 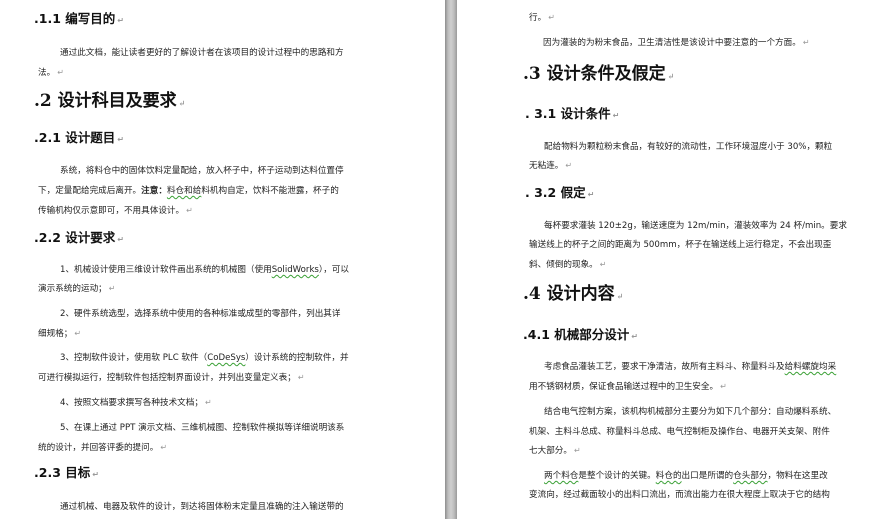 I want to click on heading-3-1: . 3.1 设计条件 ↵, so click(x=572, y=113).